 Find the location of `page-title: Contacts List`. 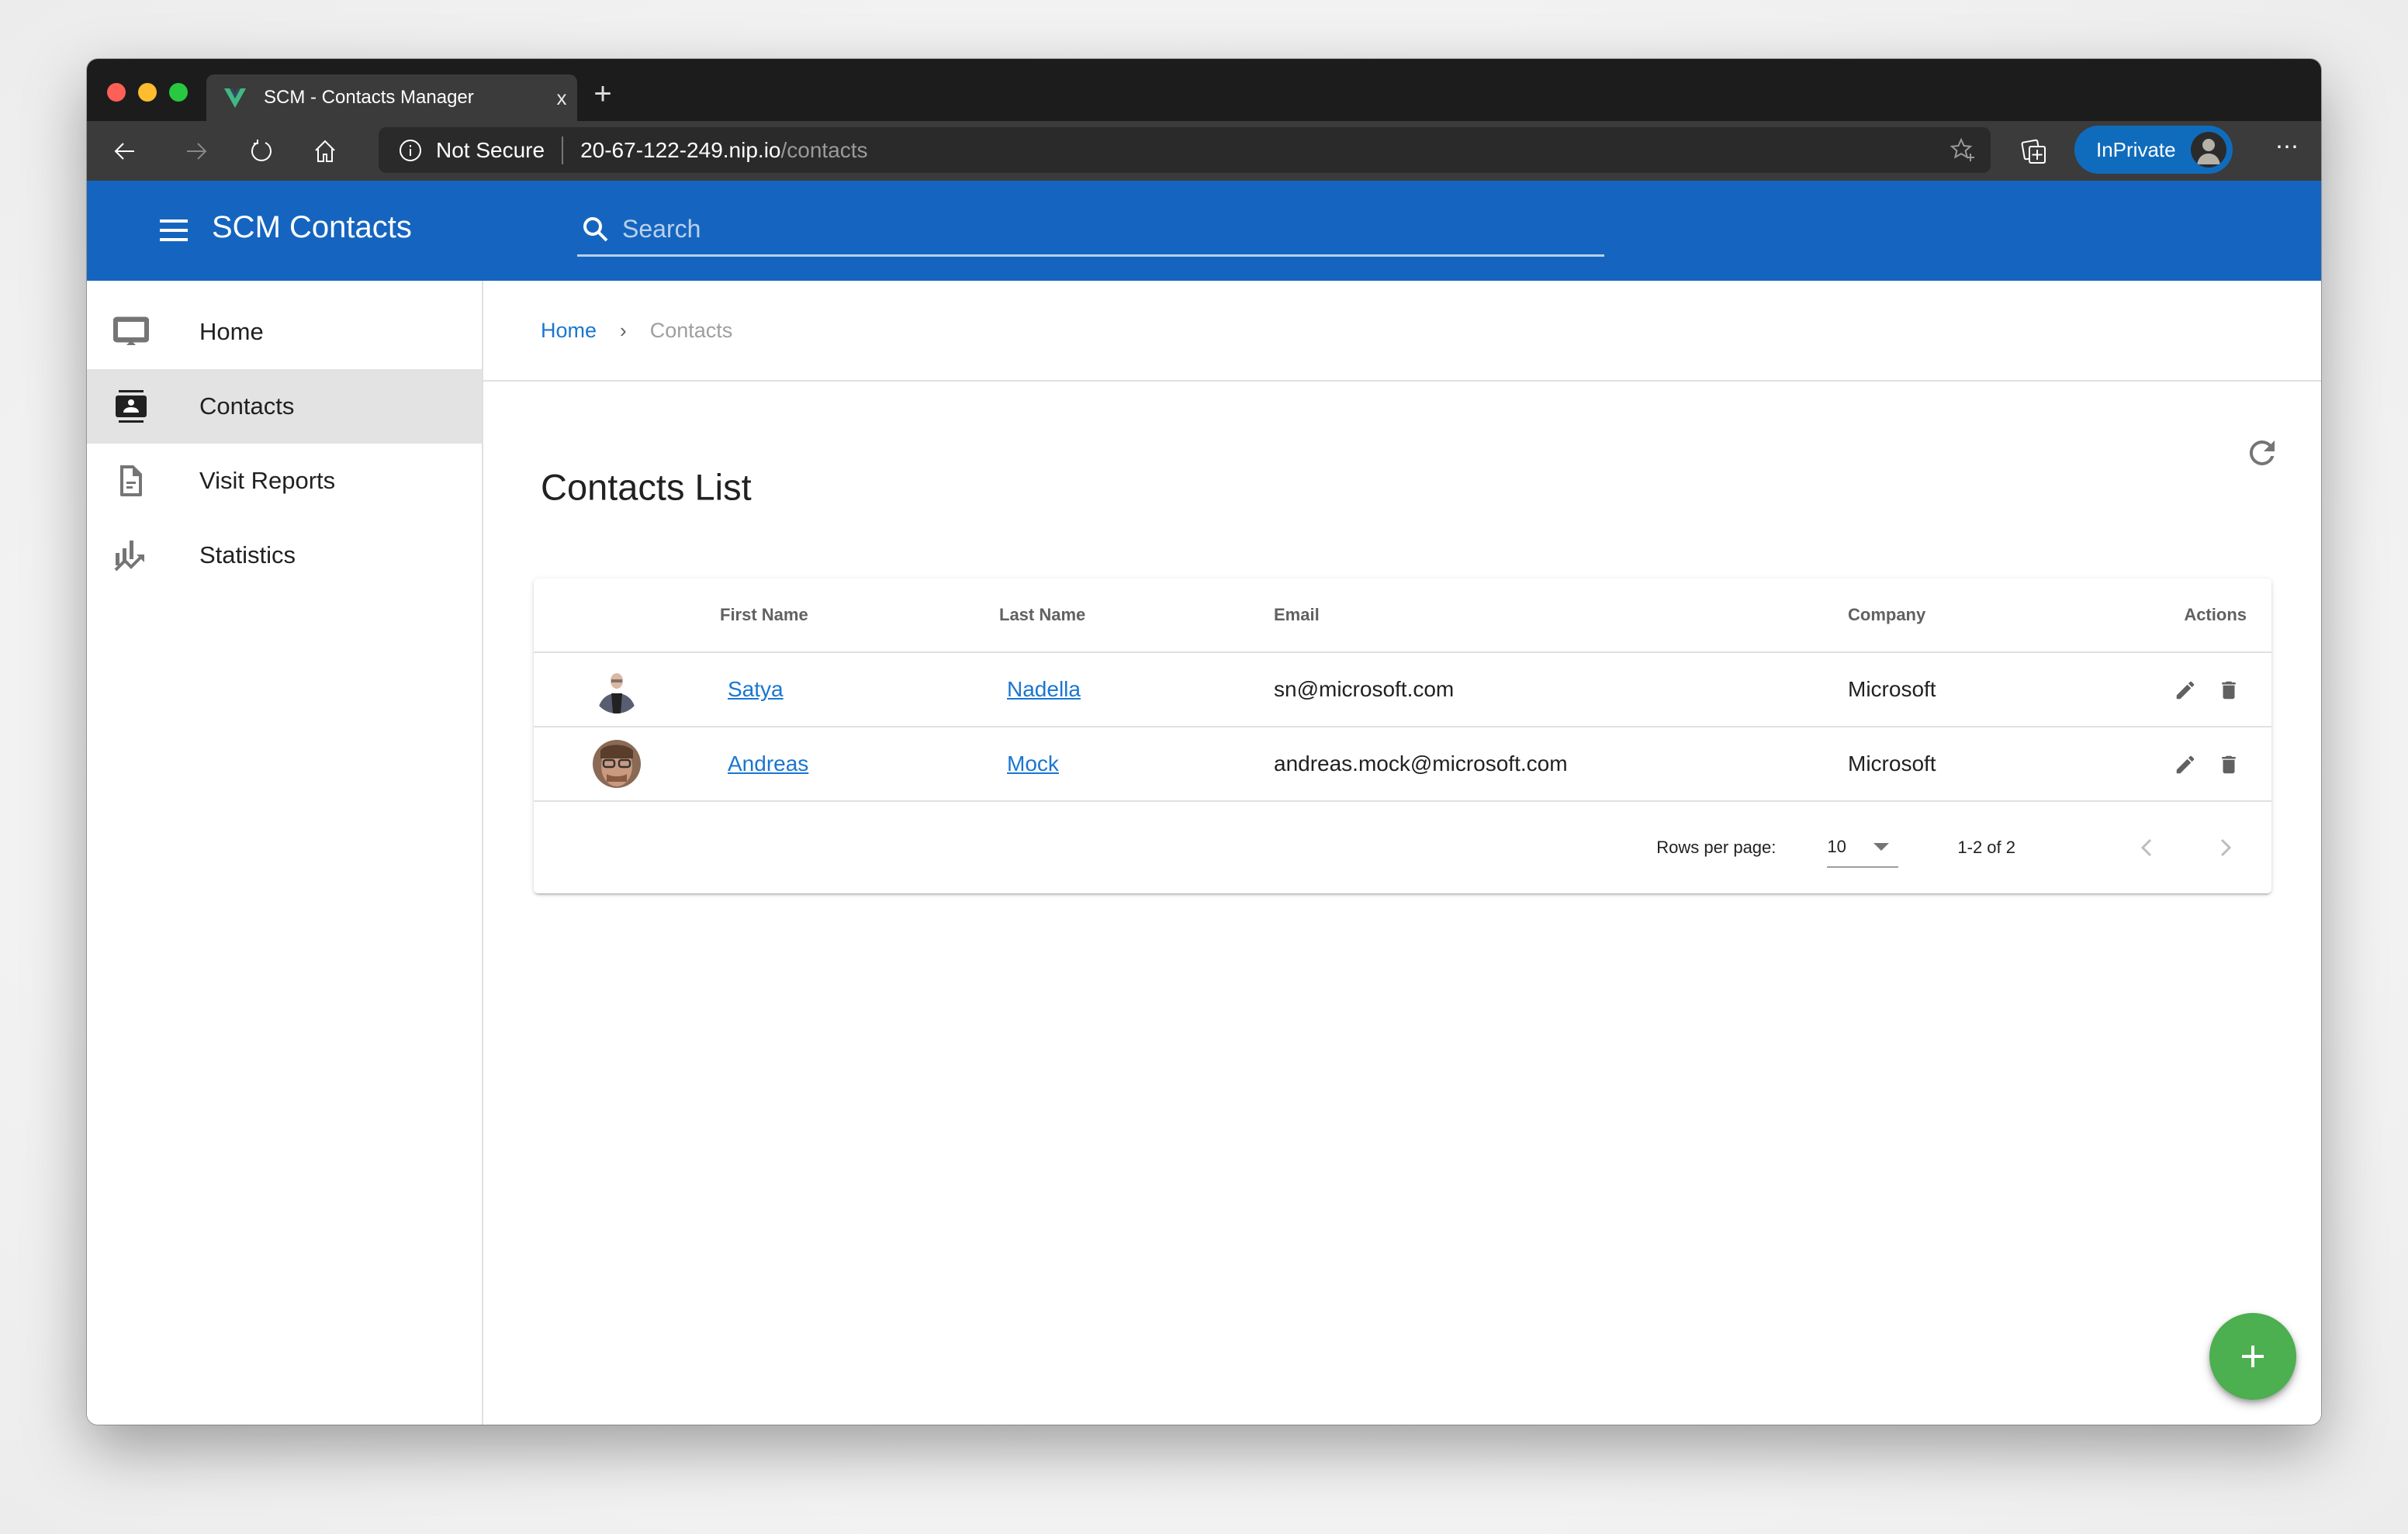

page-title: Contacts List is located at coordinates (646, 487).